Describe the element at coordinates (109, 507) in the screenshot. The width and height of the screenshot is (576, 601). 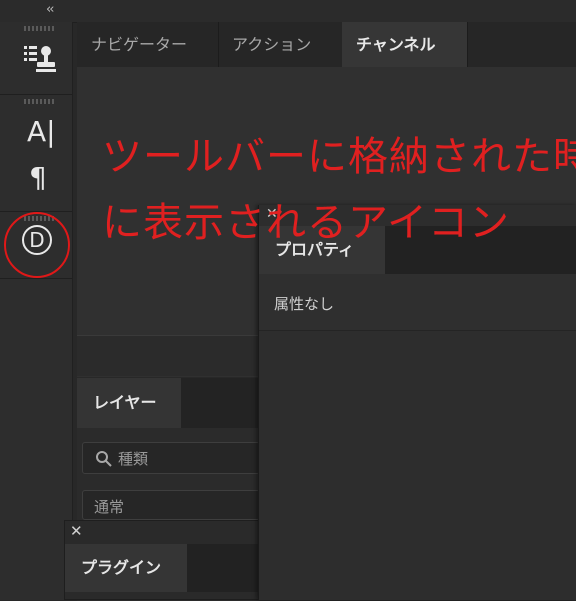
I see `blend-mode-value: 通常` at that location.